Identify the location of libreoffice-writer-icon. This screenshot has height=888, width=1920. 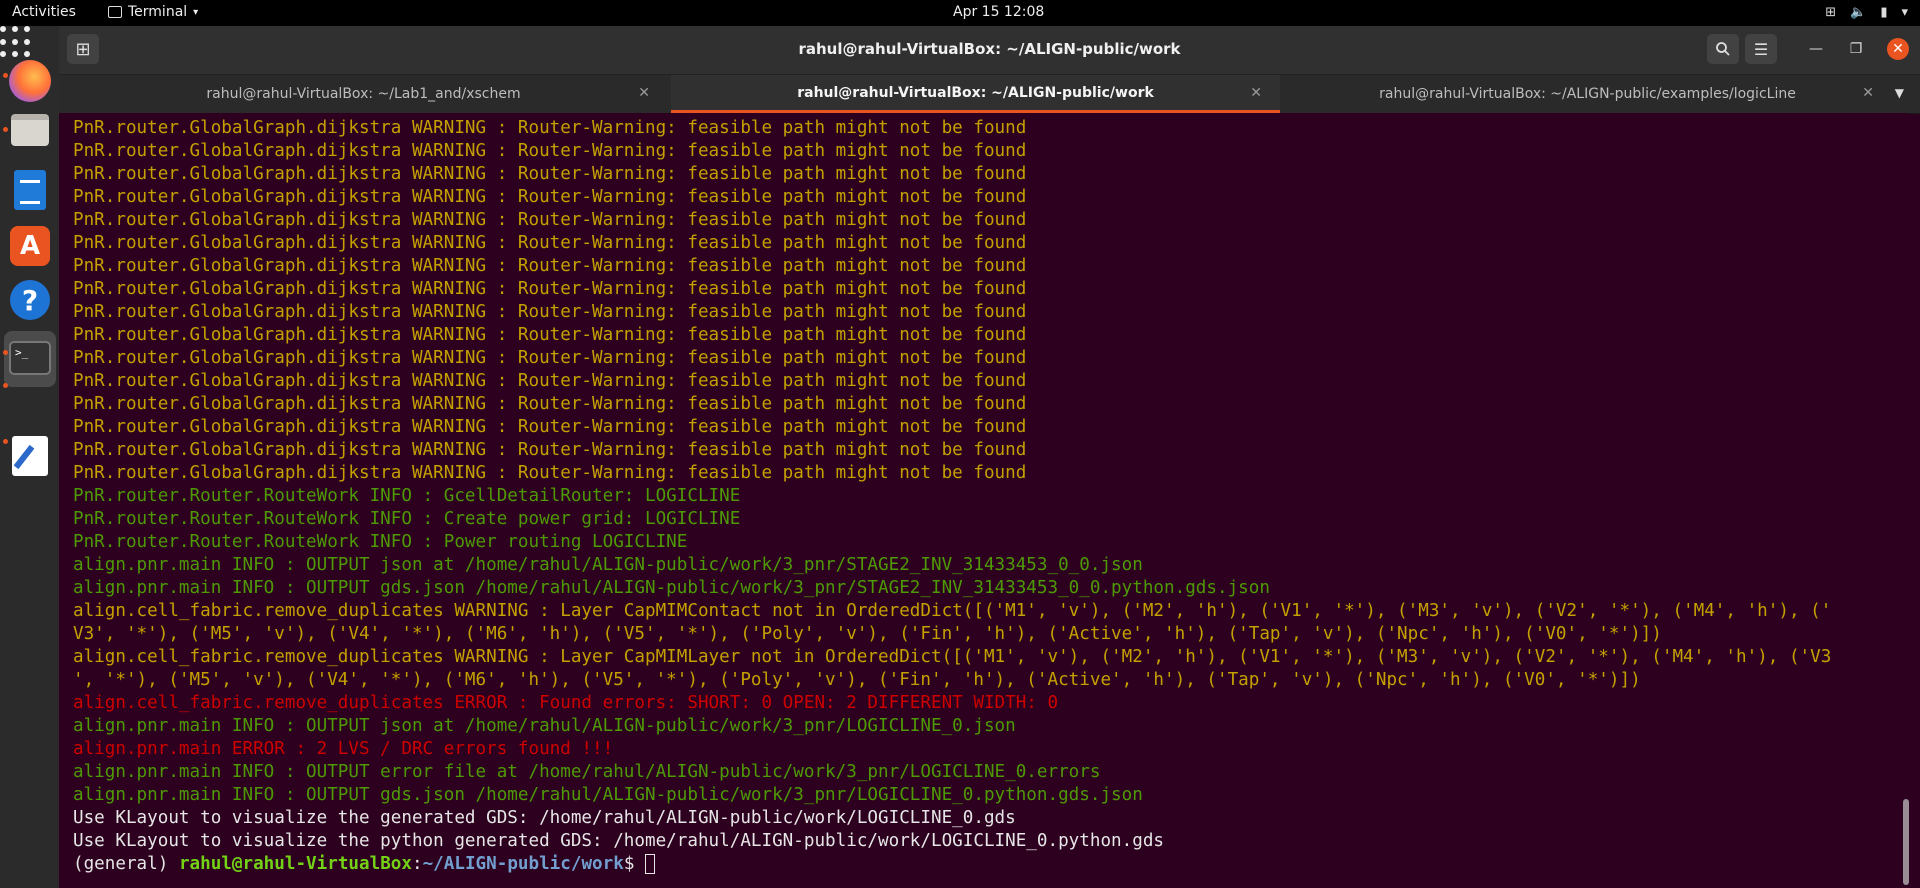
(30, 190).